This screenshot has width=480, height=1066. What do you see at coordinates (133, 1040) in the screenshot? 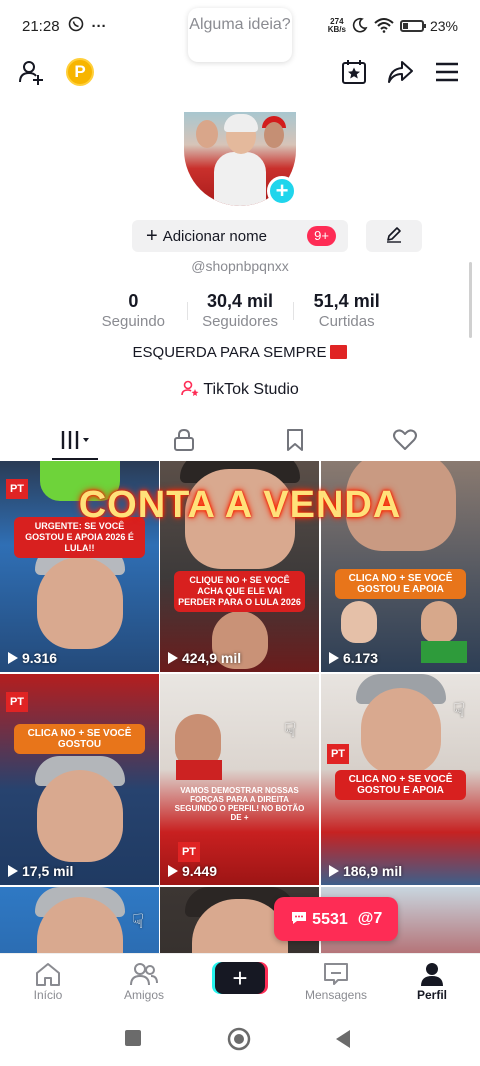
I see `recents-button` at bounding box center [133, 1040].